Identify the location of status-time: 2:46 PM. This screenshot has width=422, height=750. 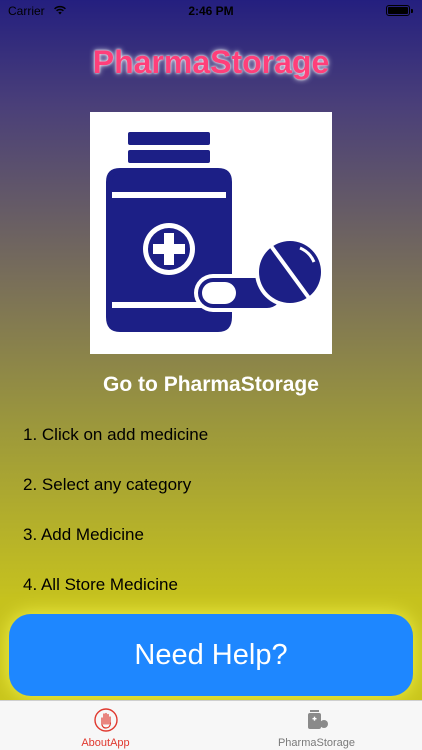
(211, 11).